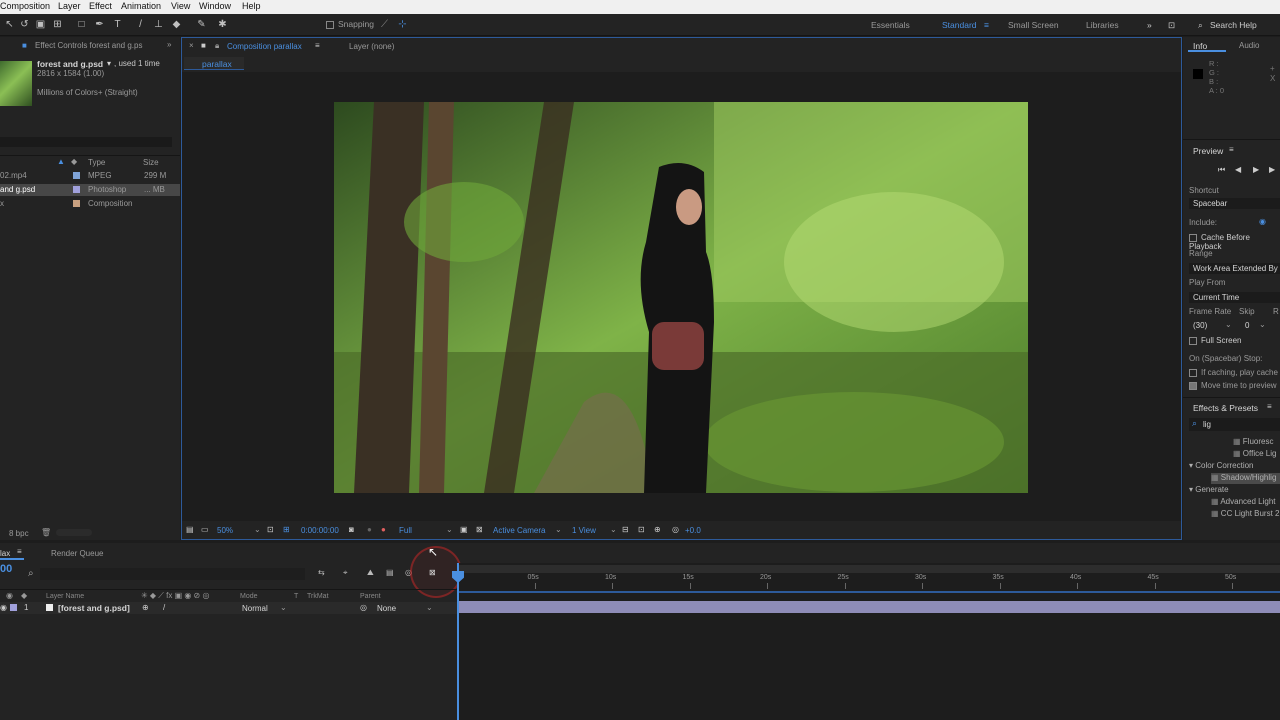 The image size is (1280, 720). What do you see at coordinates (217, 64) in the screenshot?
I see `breadcrumb-parallax: parallax` at bounding box center [217, 64].